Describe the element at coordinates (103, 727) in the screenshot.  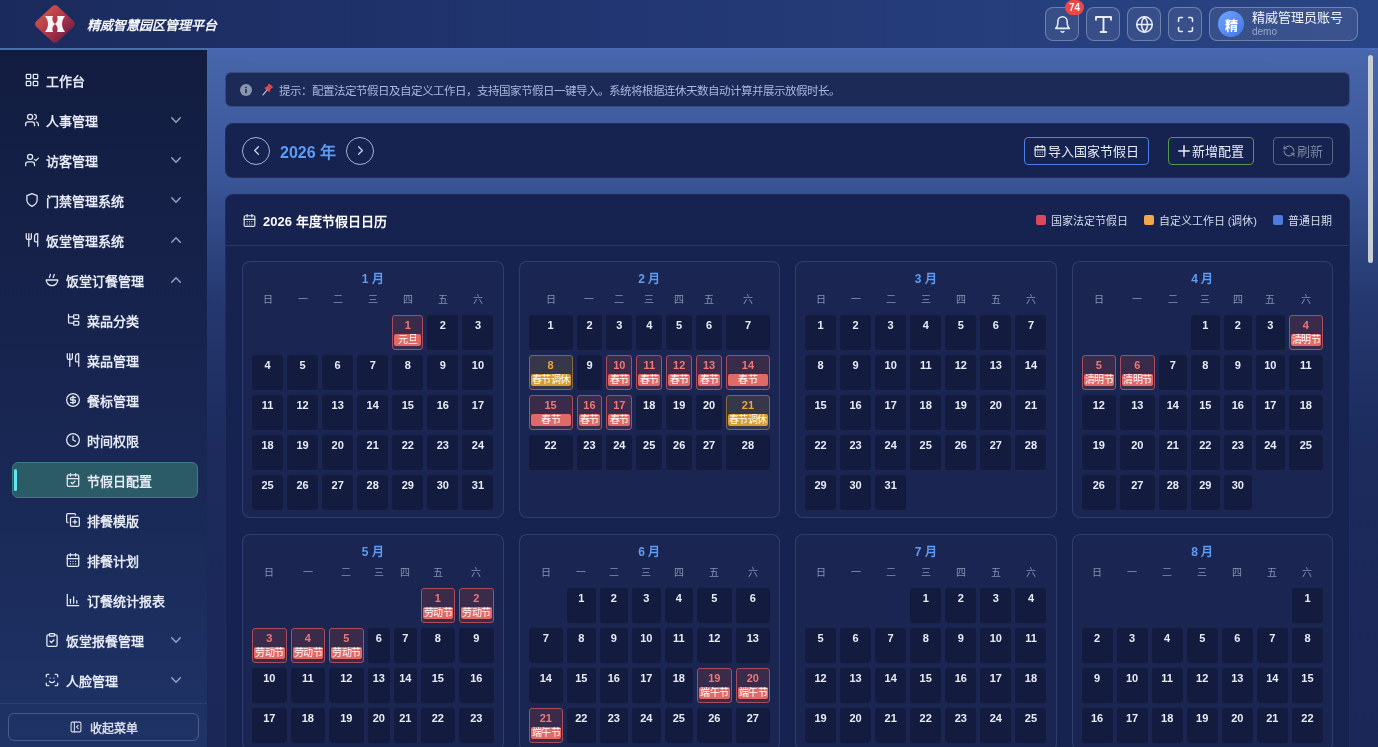
I see `collapse-menu-button: 收起菜单` at that location.